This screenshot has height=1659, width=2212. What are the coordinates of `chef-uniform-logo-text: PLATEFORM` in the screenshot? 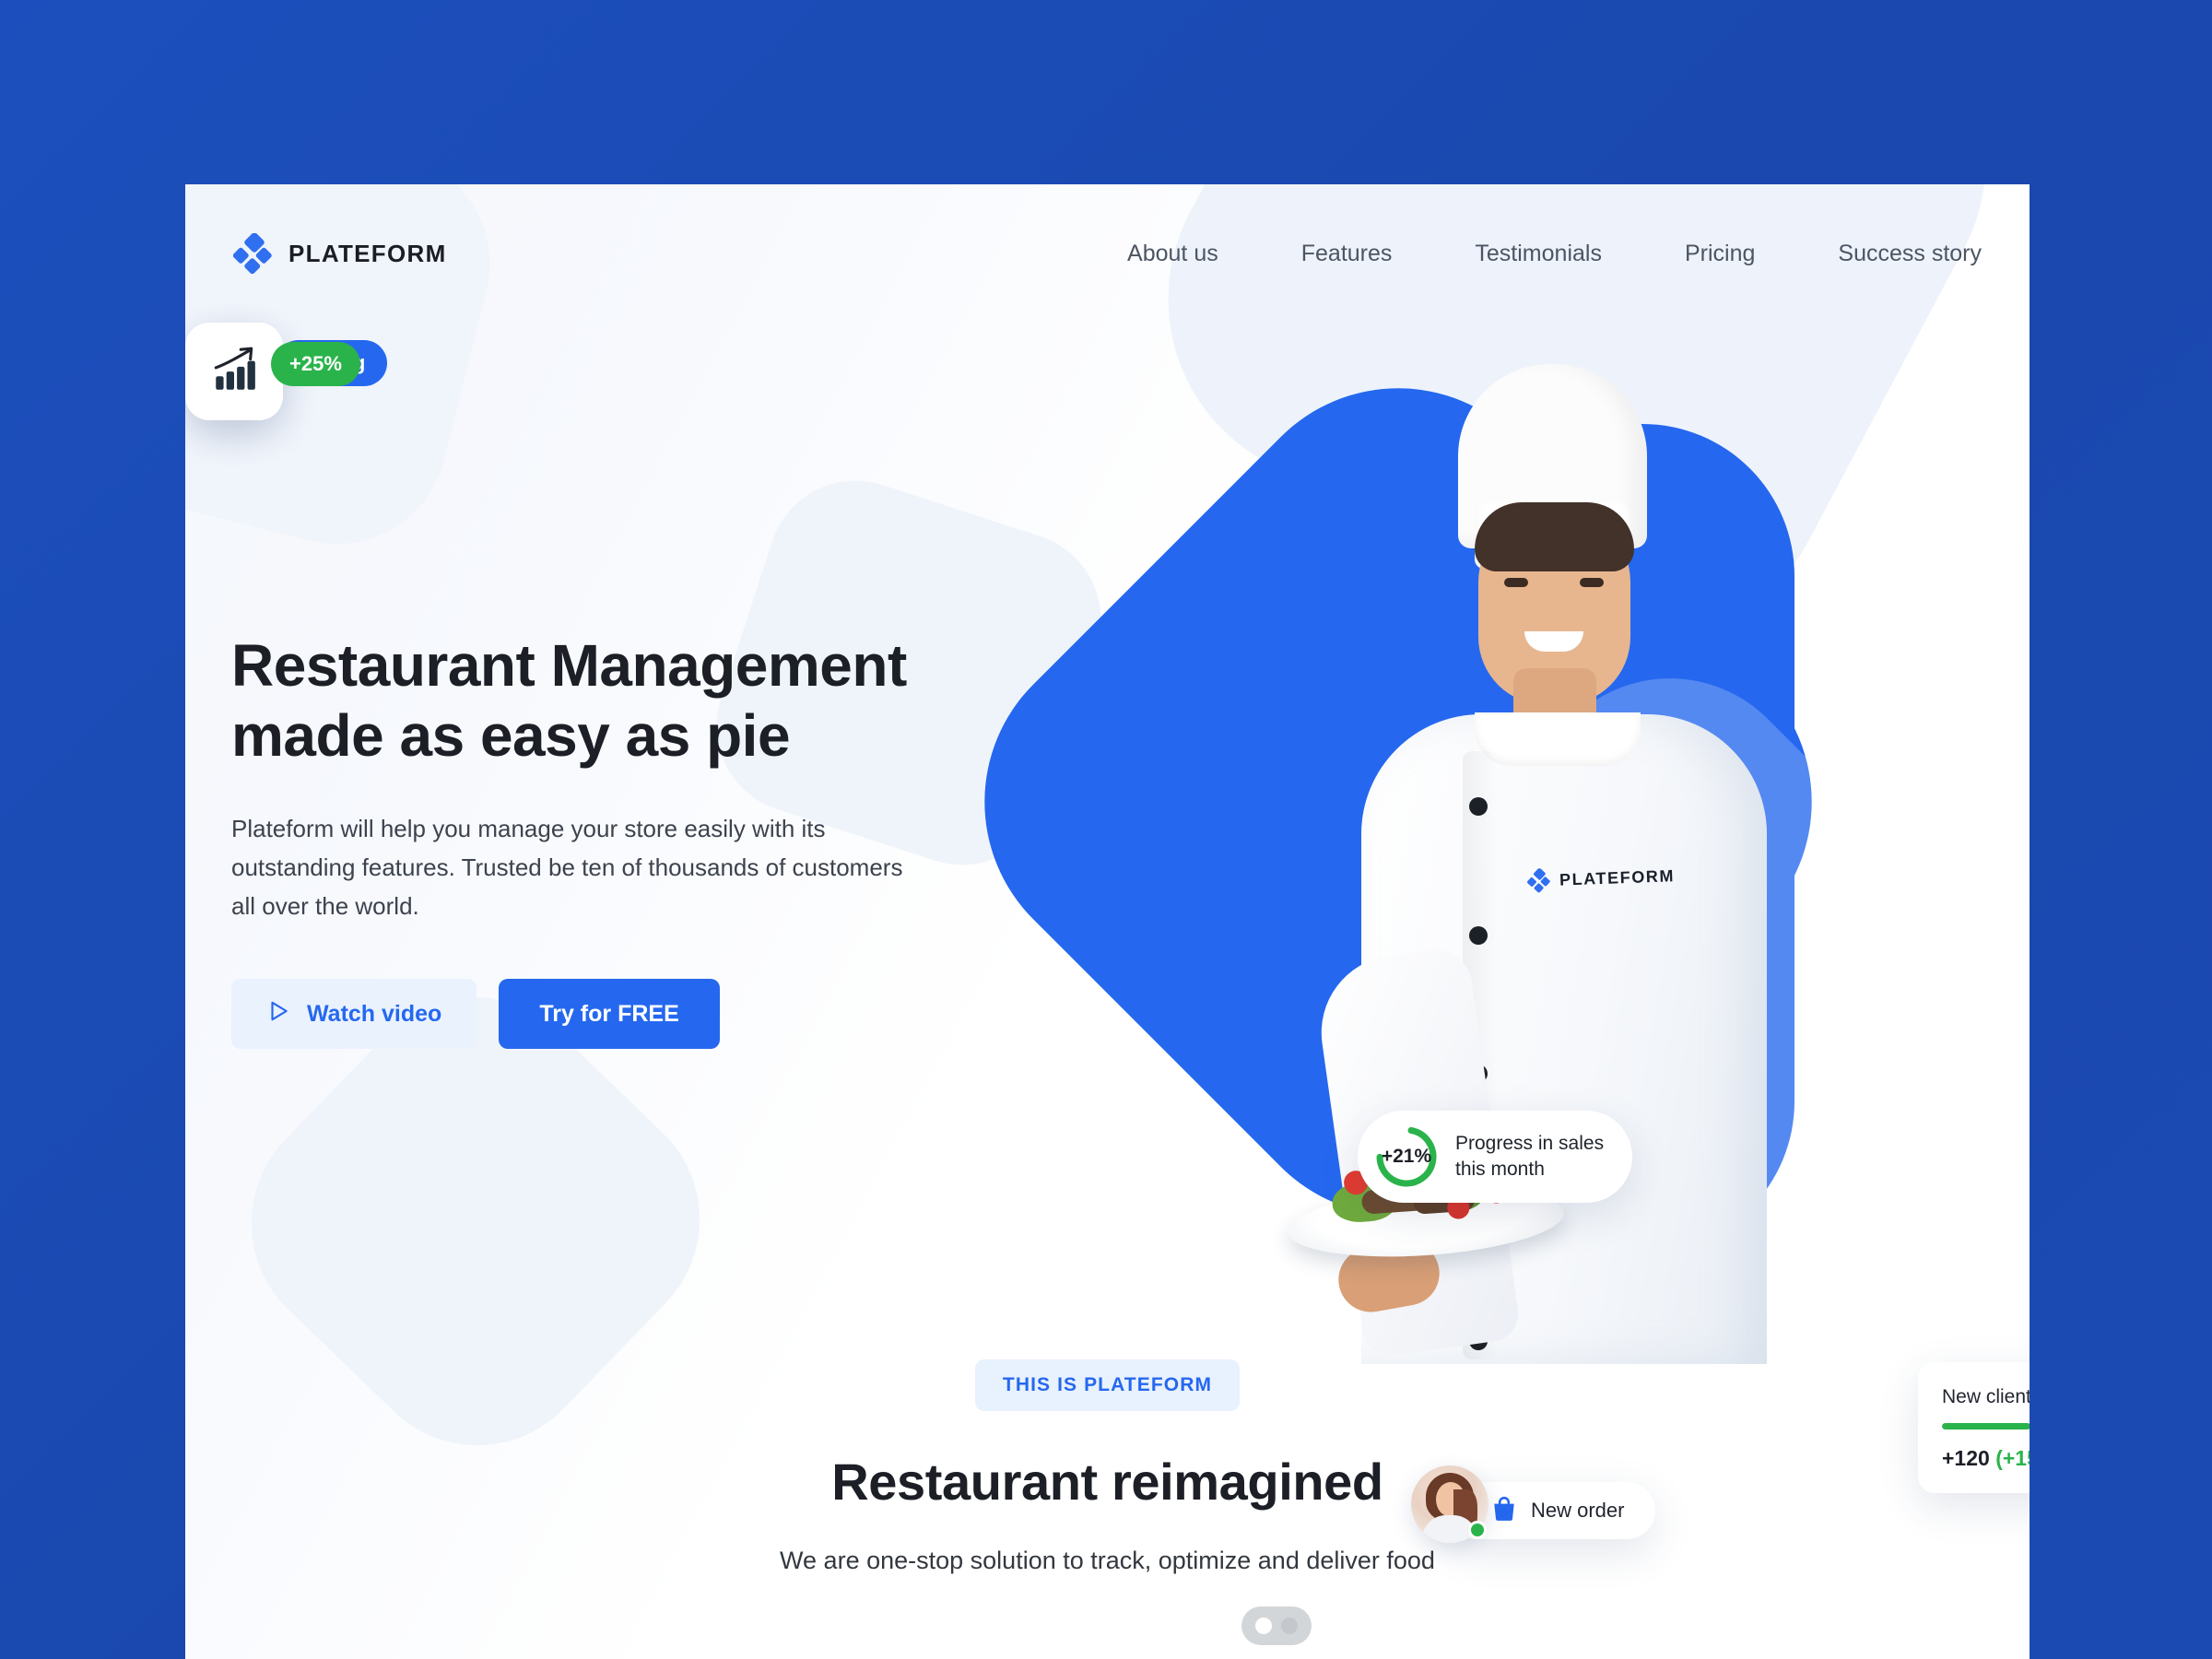 It's located at (1617, 877).